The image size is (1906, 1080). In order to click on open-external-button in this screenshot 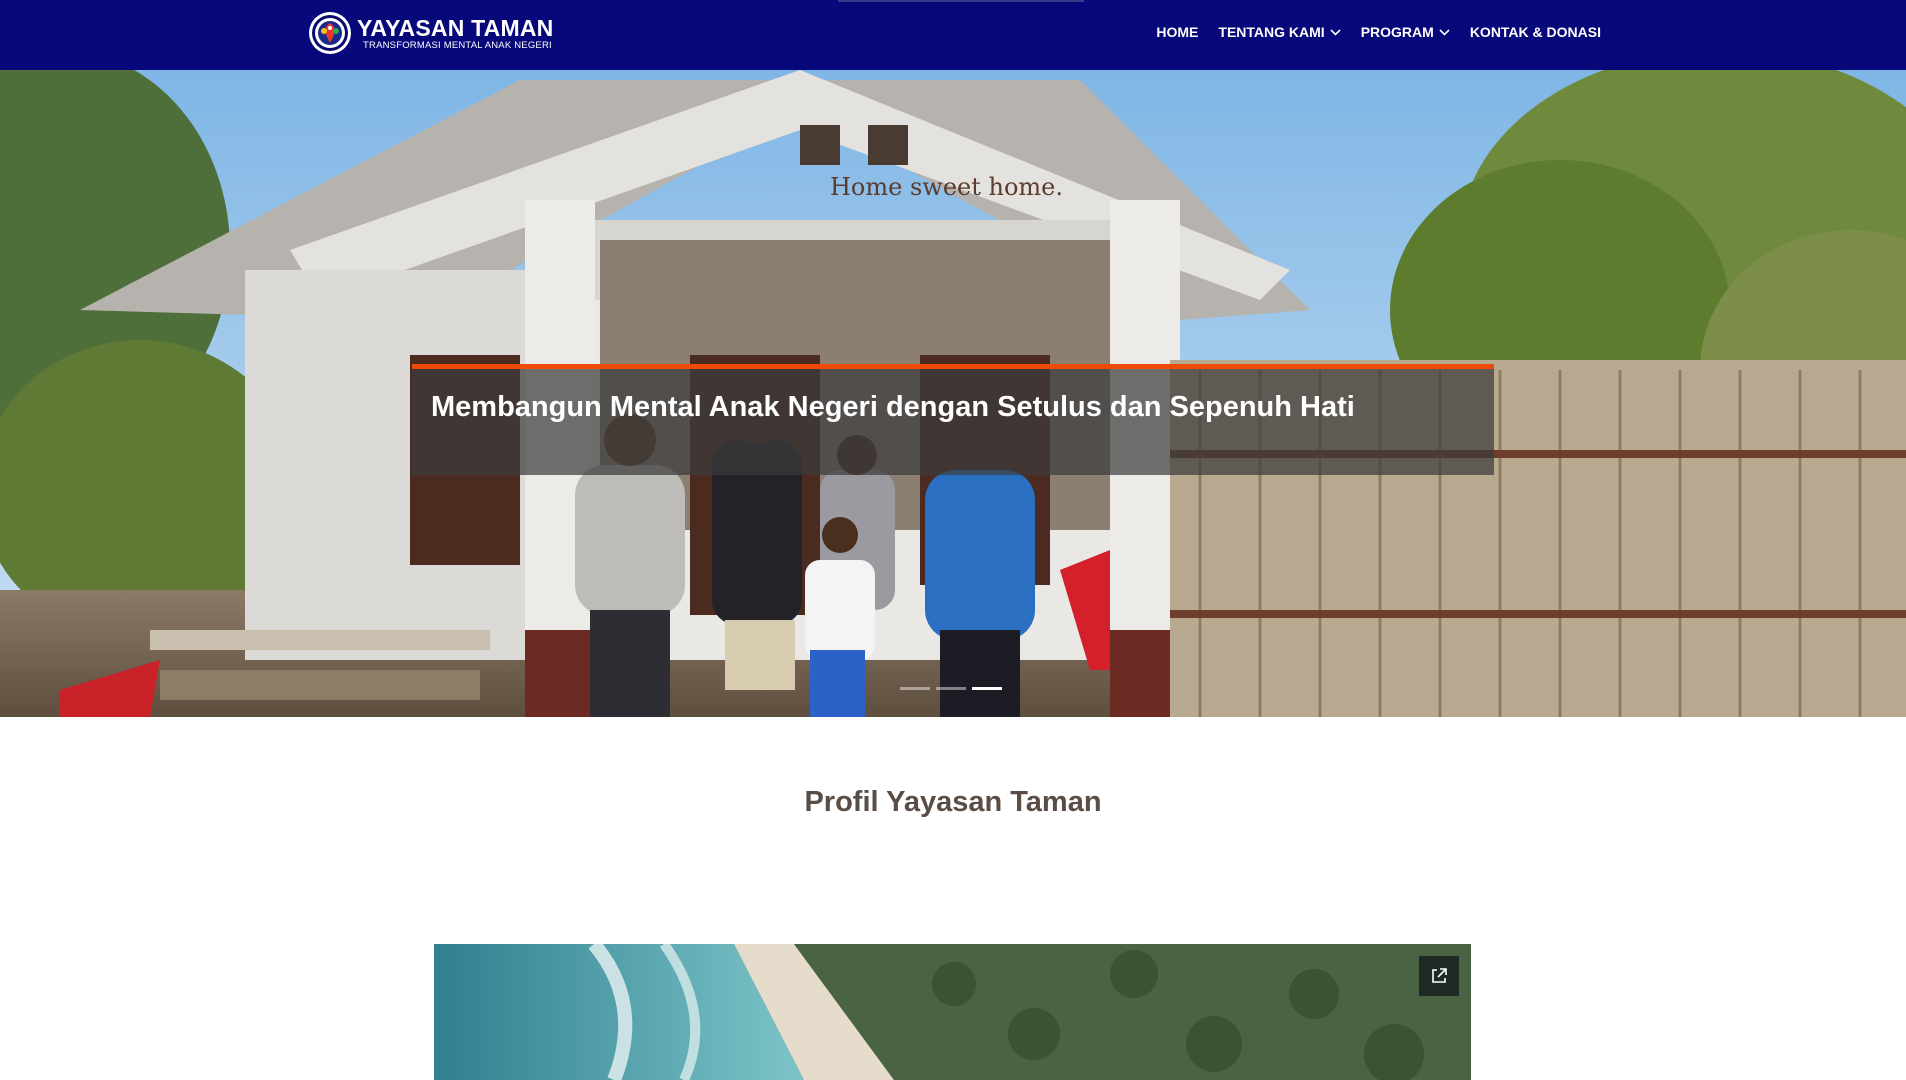, I will do `click(1439, 976)`.